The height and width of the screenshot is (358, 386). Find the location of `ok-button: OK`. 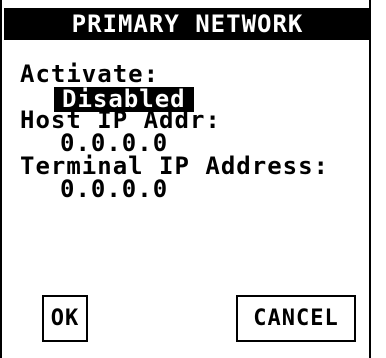

ok-button: OK is located at coordinates (65, 318).